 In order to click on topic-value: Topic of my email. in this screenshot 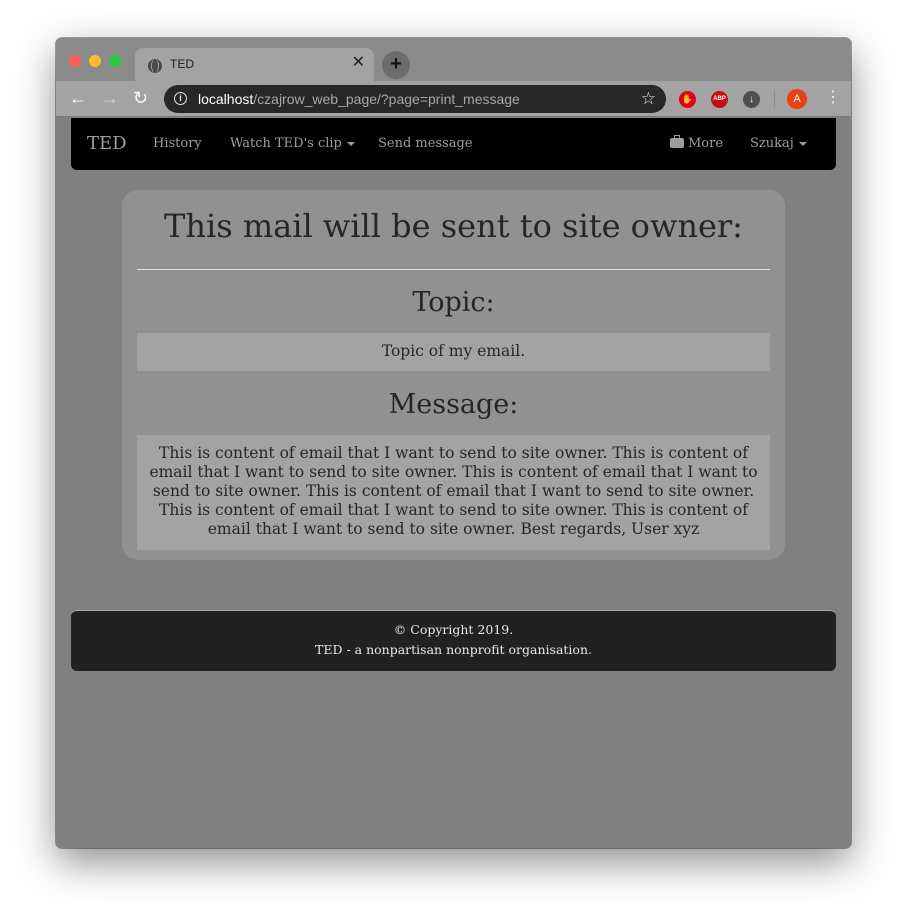, I will do `click(453, 352)`.